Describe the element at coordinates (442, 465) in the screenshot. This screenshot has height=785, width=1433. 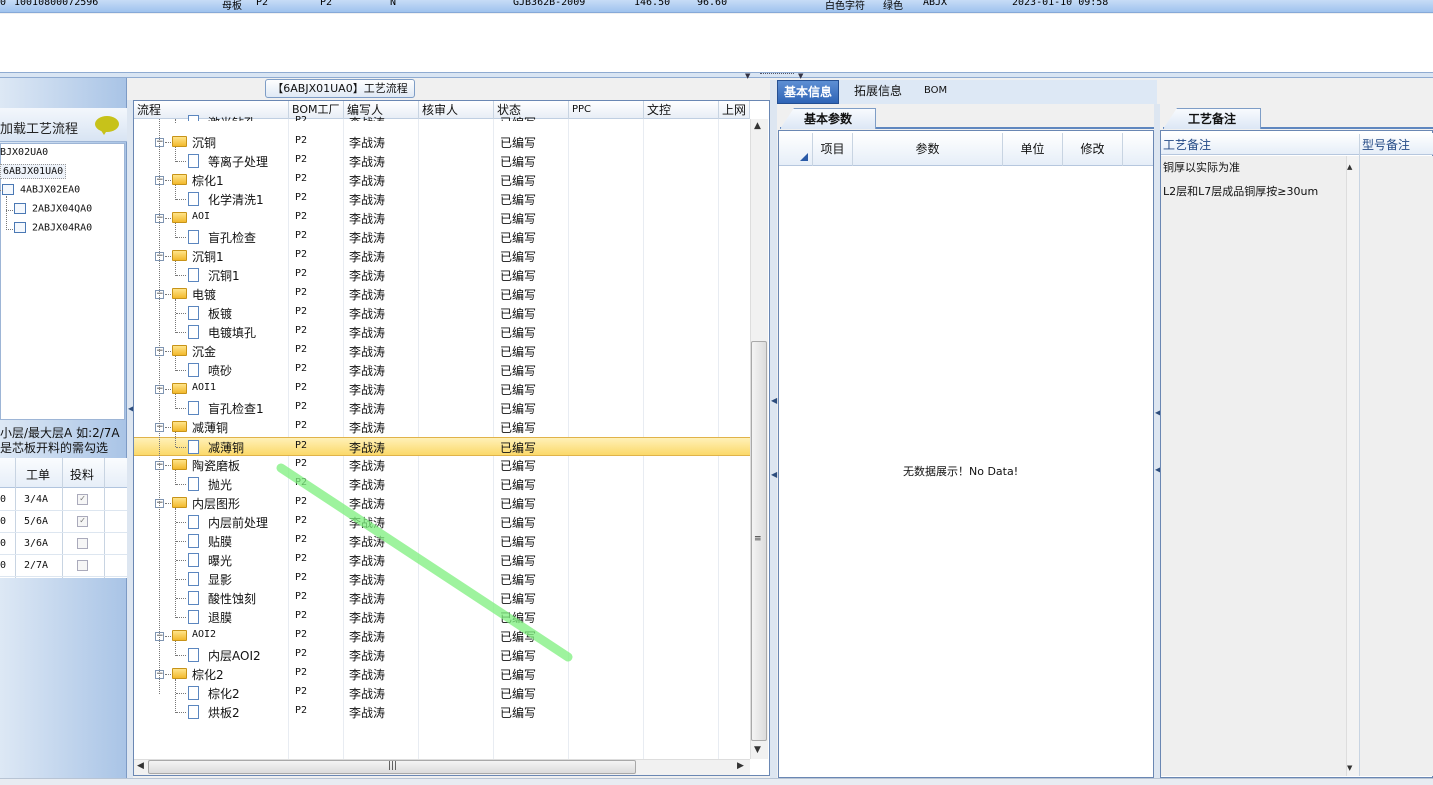
I see `process-row: − 陶瓷磨板 P2 李战涛 已编写` at that location.